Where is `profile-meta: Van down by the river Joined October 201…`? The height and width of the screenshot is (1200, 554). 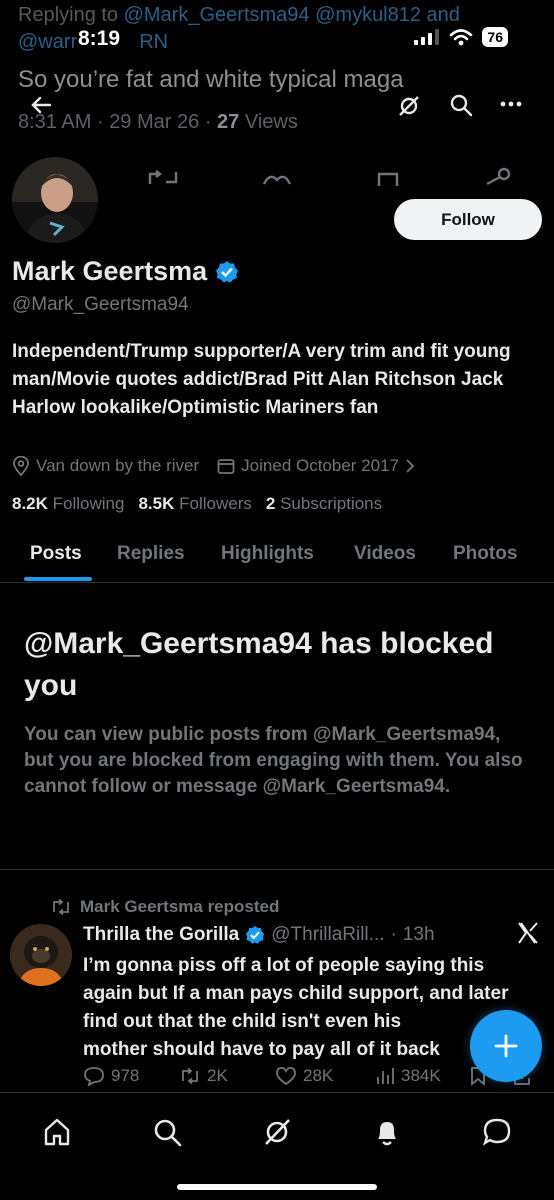 profile-meta: Van down by the river Joined October 201… is located at coordinates (213, 466).